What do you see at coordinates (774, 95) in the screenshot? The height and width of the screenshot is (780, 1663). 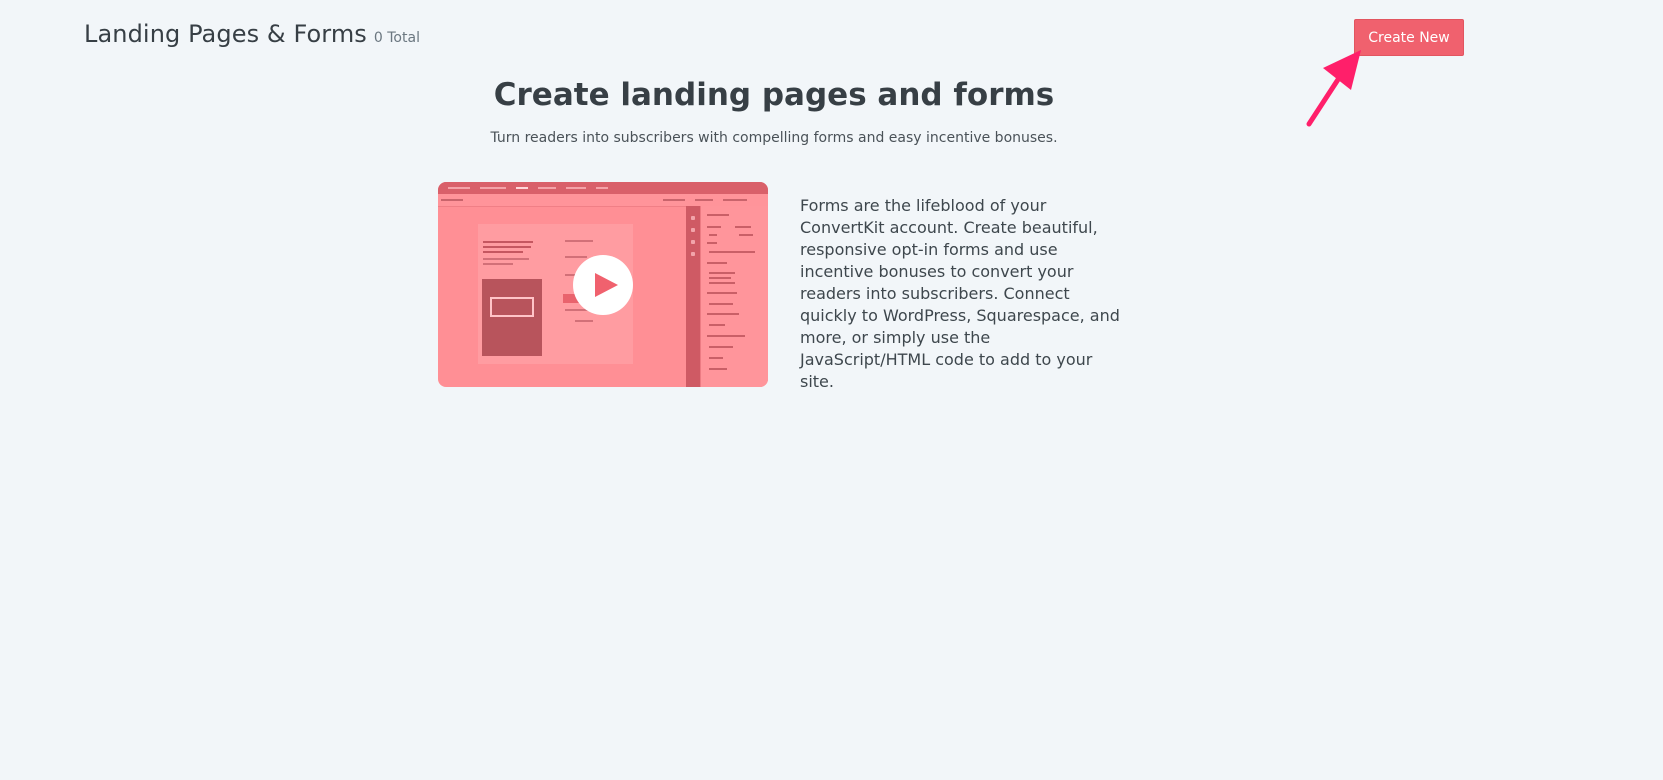 I see `hero-title: Create landing pages and forms` at bounding box center [774, 95].